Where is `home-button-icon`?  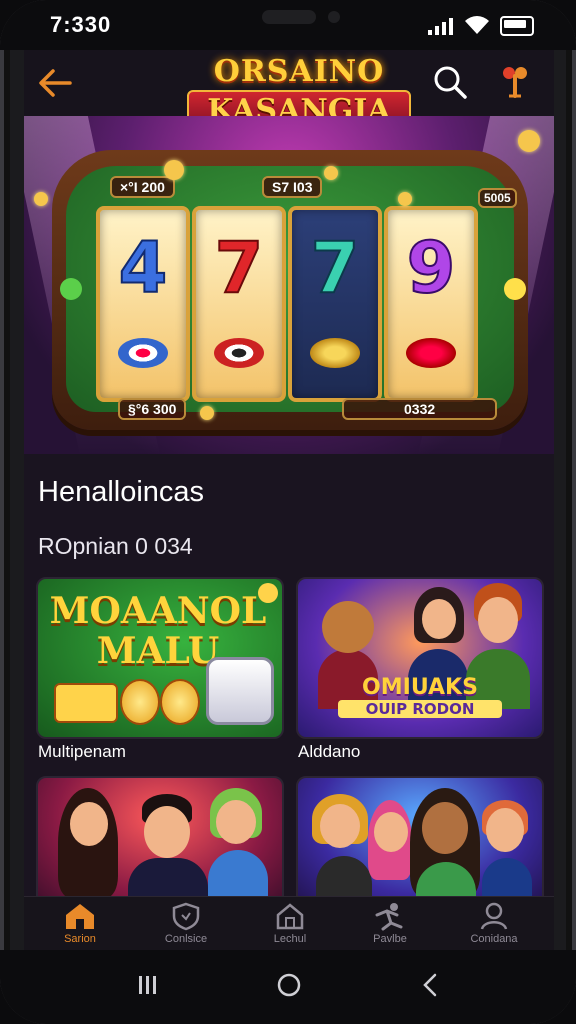 home-button-icon is located at coordinates (289, 985).